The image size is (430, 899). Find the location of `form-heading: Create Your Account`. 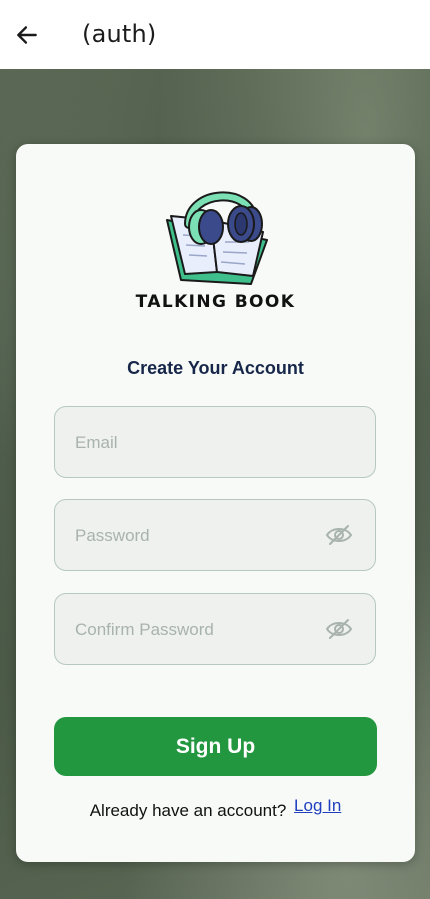

form-heading: Create Your Account is located at coordinates (215, 368).